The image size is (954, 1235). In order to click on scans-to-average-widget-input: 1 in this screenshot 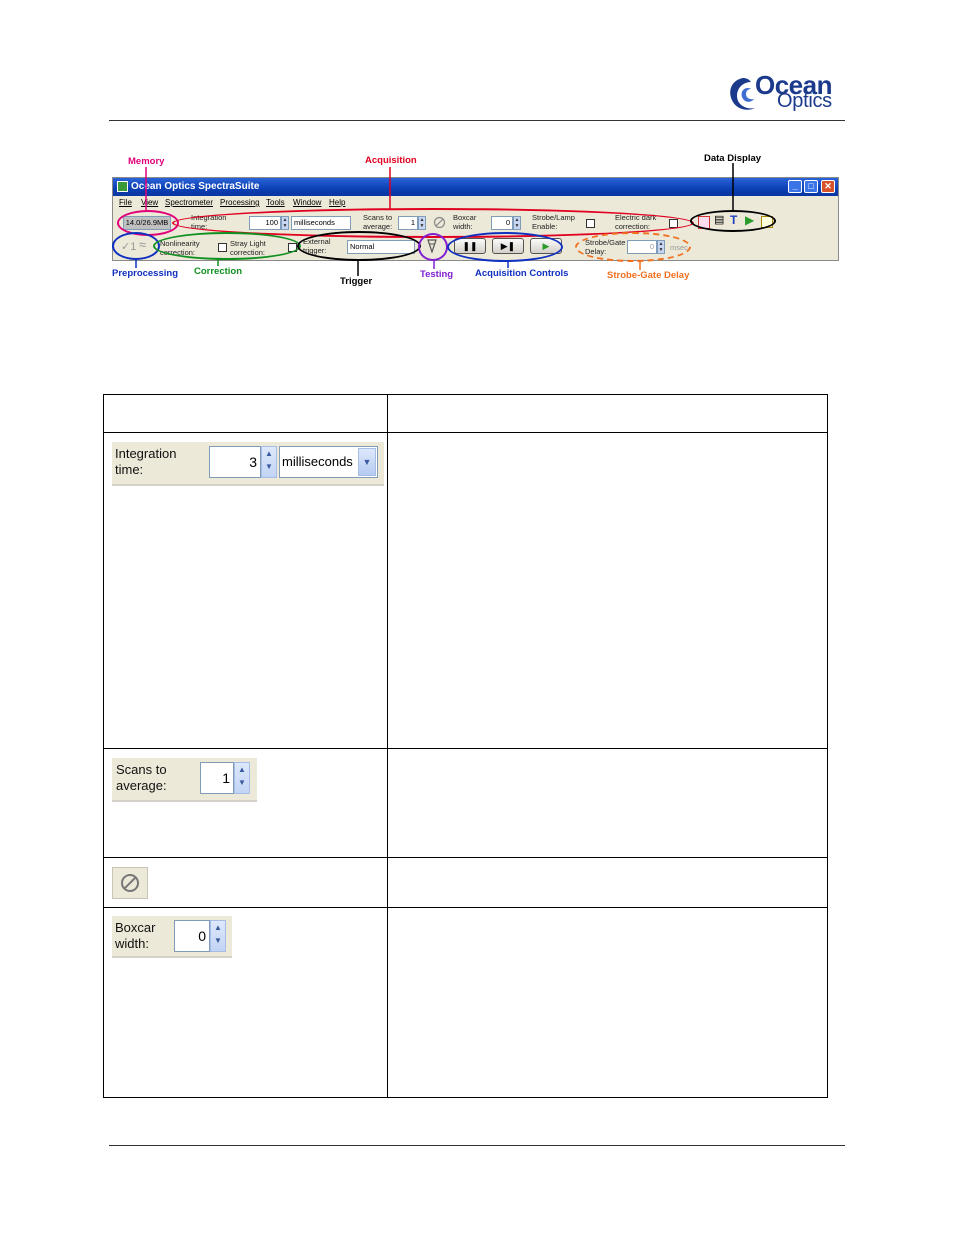, I will do `click(217, 778)`.